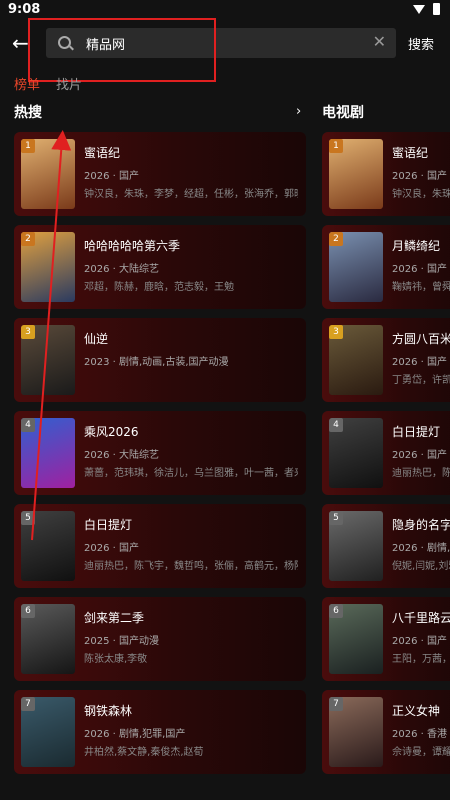 The image size is (450, 800). What do you see at coordinates (421, 566) in the screenshot?
I see `item-cast: 倪妮,闫妮,刘雅` at bounding box center [421, 566].